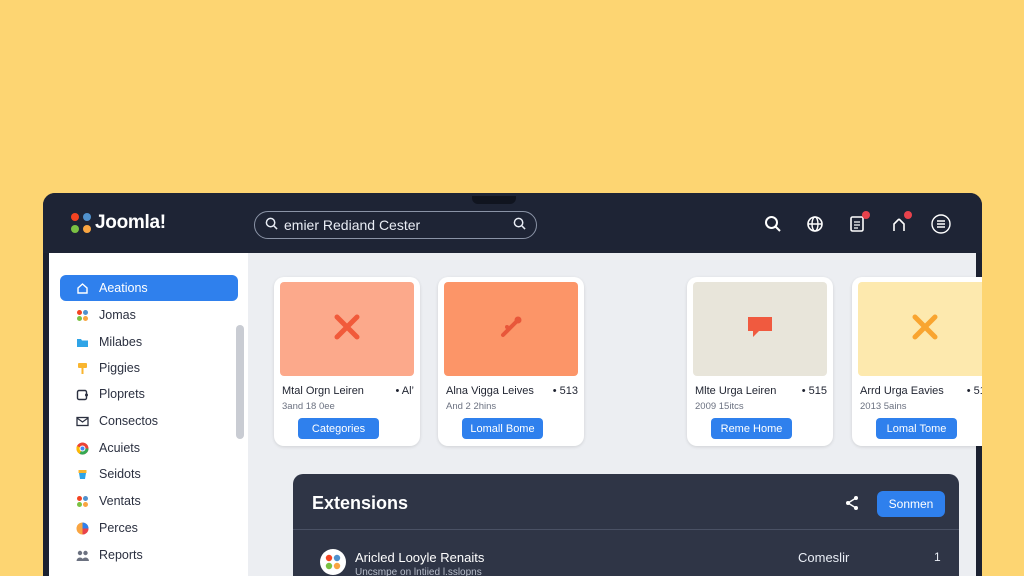  I want to click on extension-row-subtitle: Uncsmpe on lntiied l.sslopns, so click(418, 571).